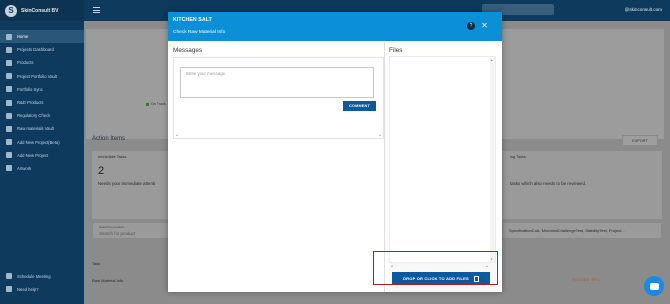 Image resolution: width=670 pixels, height=304 pixels. What do you see at coordinates (33, 155) in the screenshot?
I see `sidebar-item-label: Add New Project` at bounding box center [33, 155].